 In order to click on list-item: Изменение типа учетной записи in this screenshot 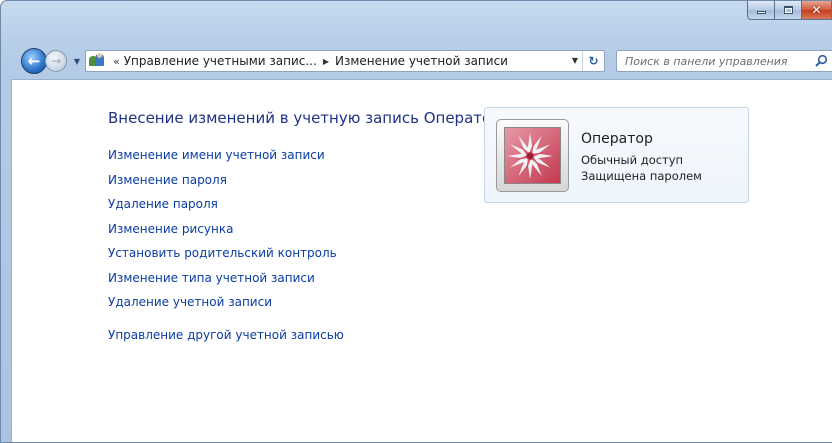, I will do `click(226, 283)`.